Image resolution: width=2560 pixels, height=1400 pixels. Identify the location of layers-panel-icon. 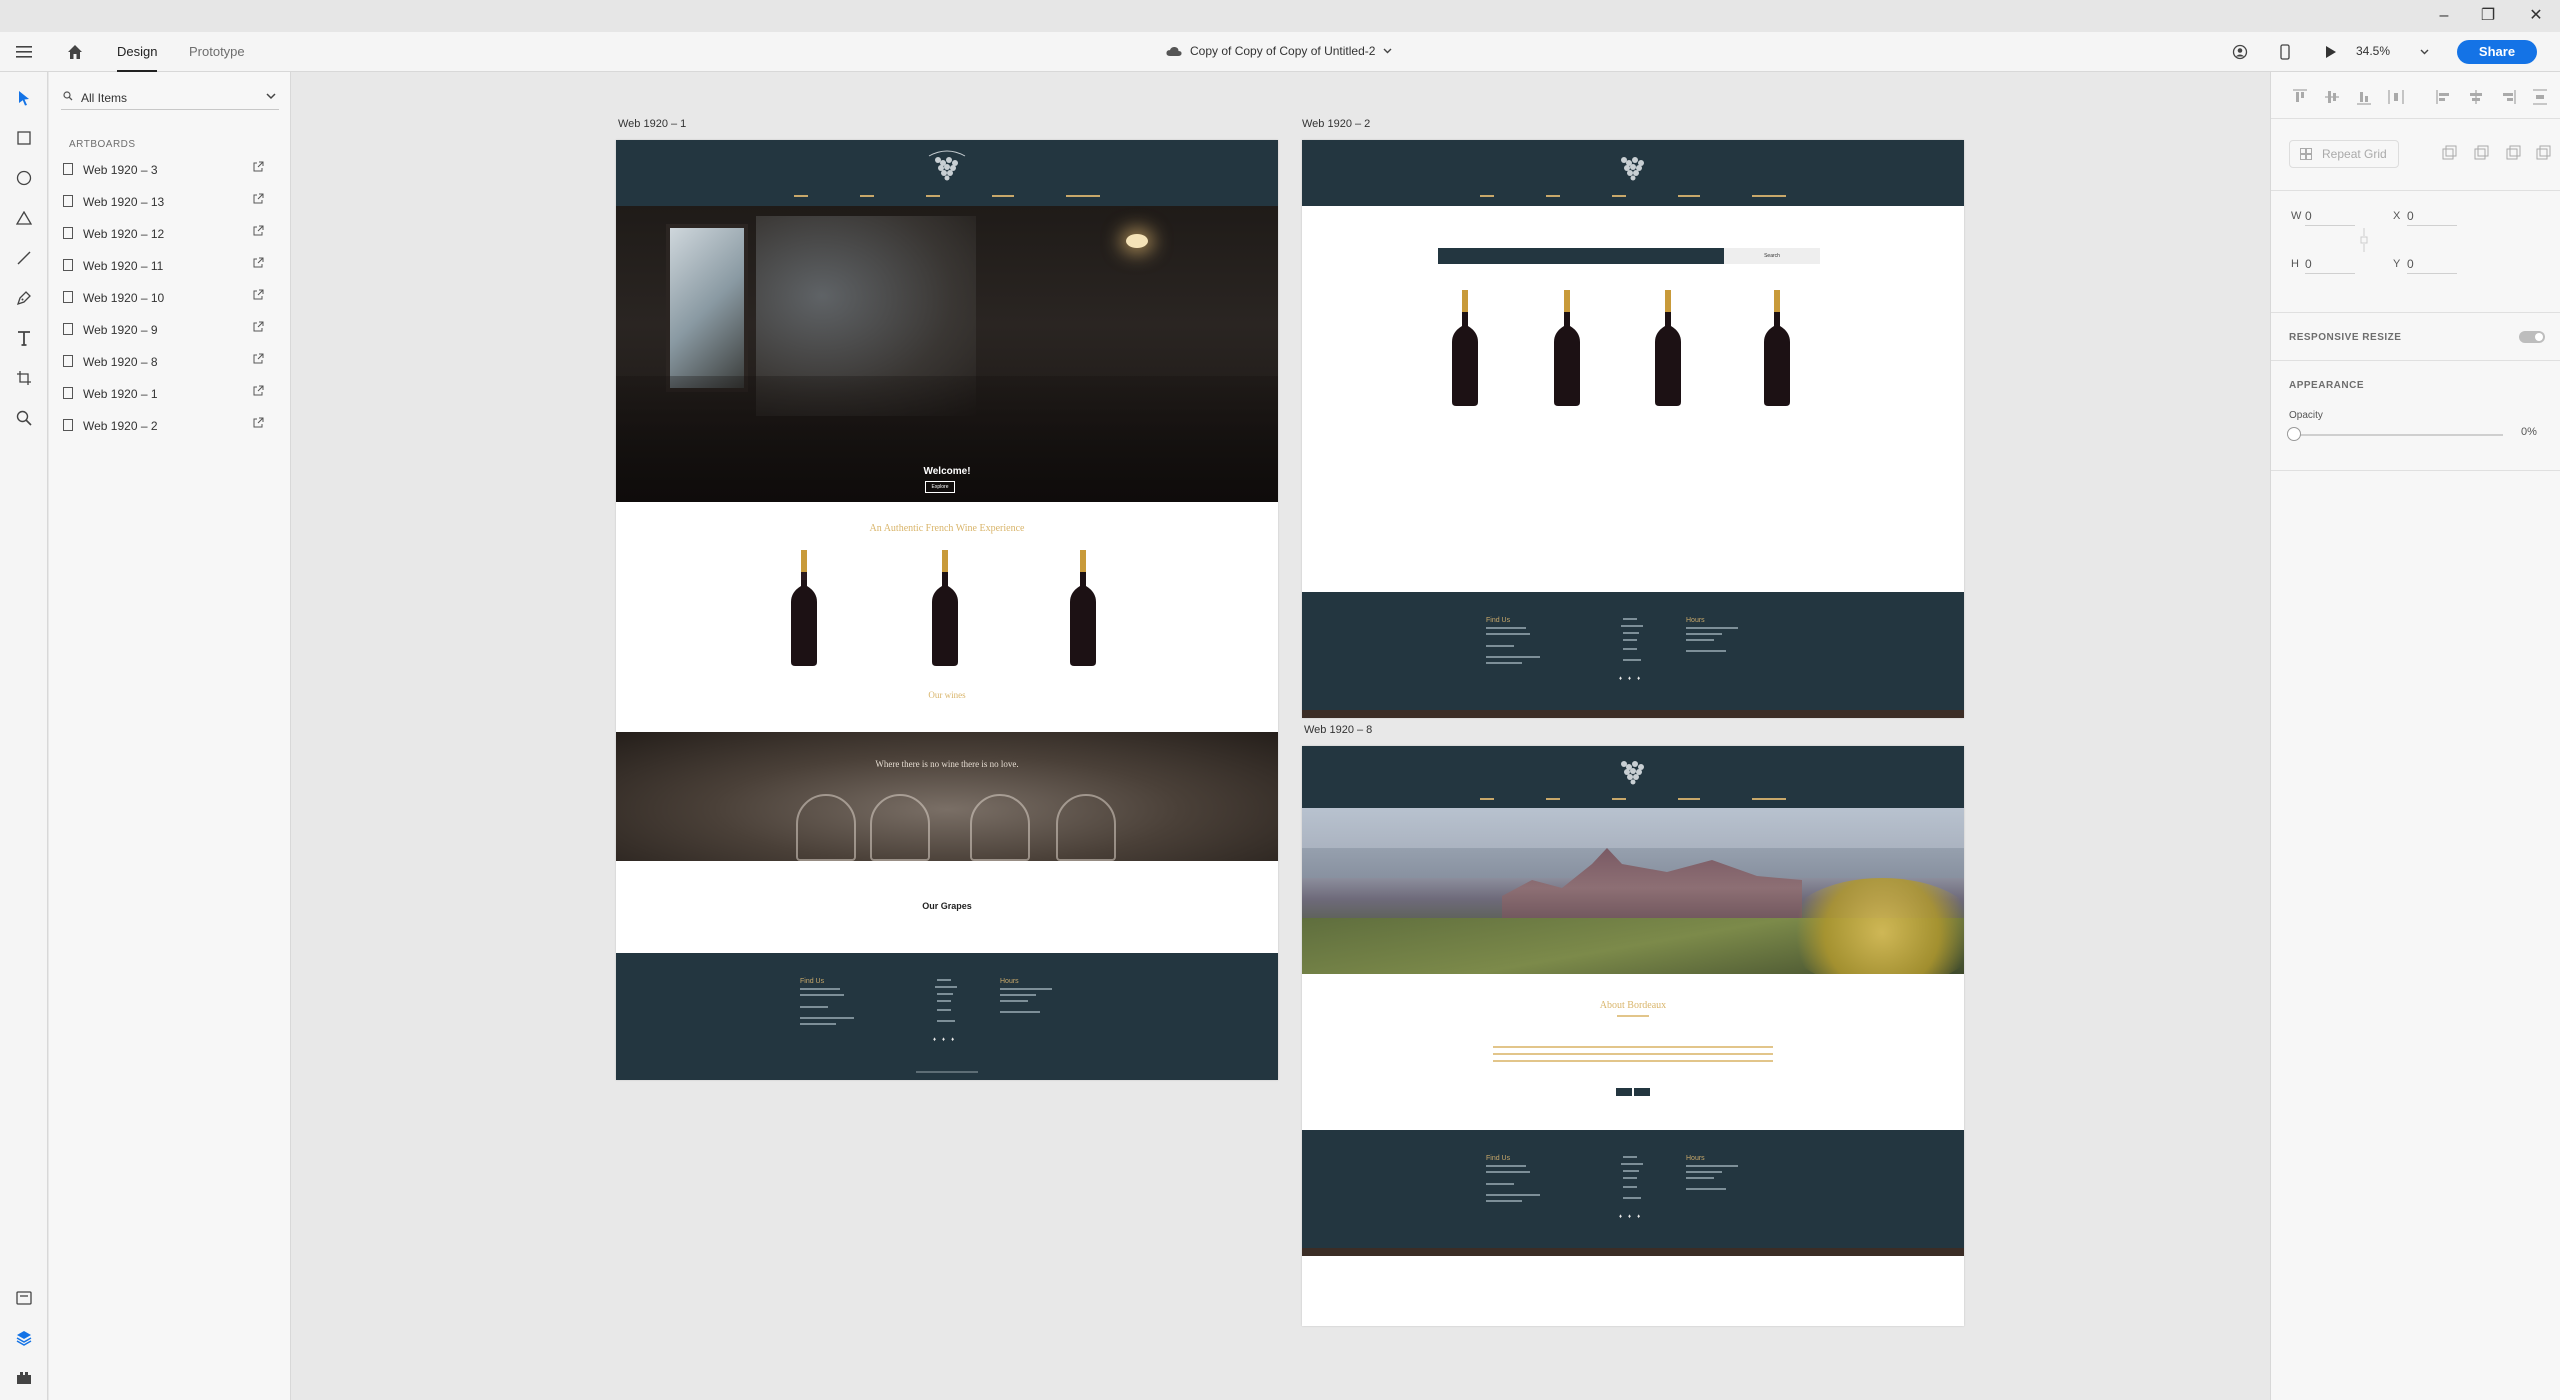
(24, 1338).